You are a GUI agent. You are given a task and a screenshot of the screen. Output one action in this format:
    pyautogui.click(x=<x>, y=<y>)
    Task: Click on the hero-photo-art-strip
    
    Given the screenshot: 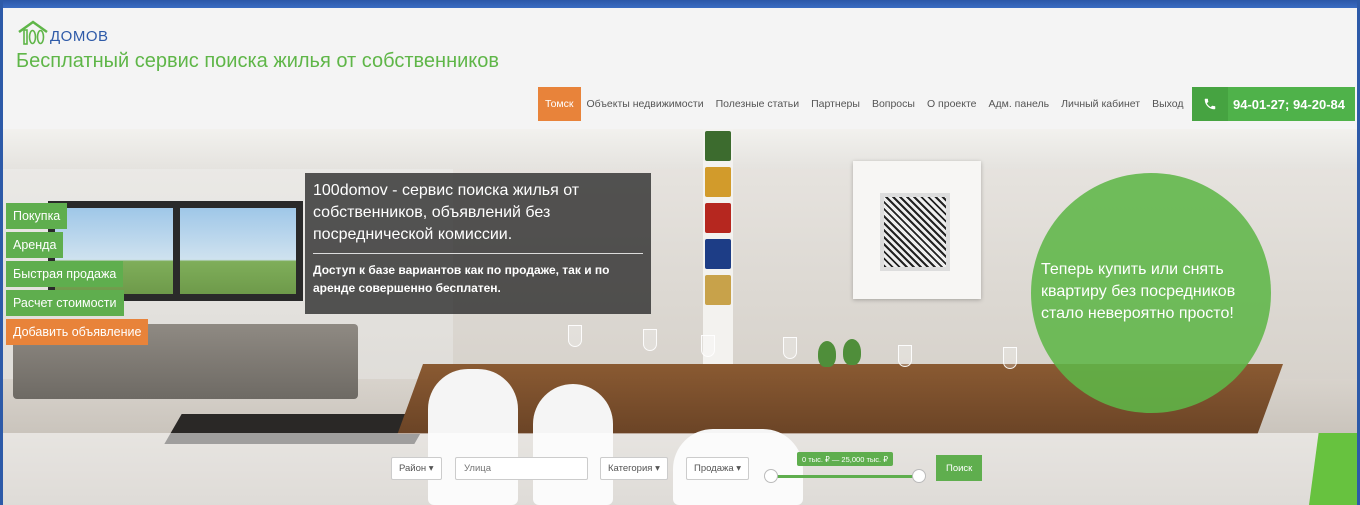 What is the action you would take?
    pyautogui.click(x=718, y=229)
    